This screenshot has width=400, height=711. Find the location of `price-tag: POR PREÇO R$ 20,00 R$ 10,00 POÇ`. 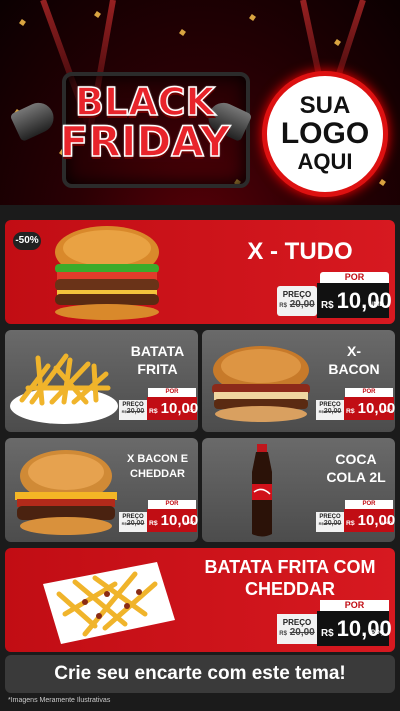

price-tag: POR PREÇO R$ 20,00 R$ 10,00 POÇ is located at coordinates (334, 623).